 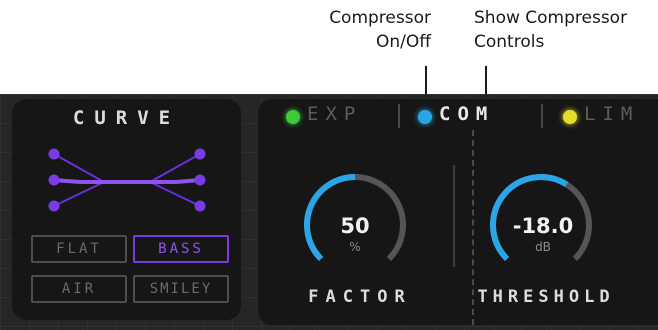 What do you see at coordinates (551, 18) in the screenshot?
I see `callout-line: Show Compressor` at bounding box center [551, 18].